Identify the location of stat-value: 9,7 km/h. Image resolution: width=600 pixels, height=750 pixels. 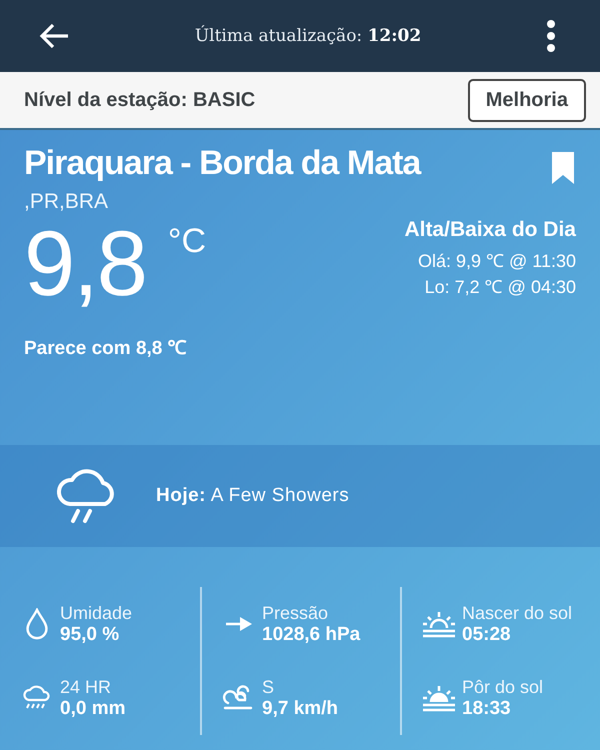
(300, 709).